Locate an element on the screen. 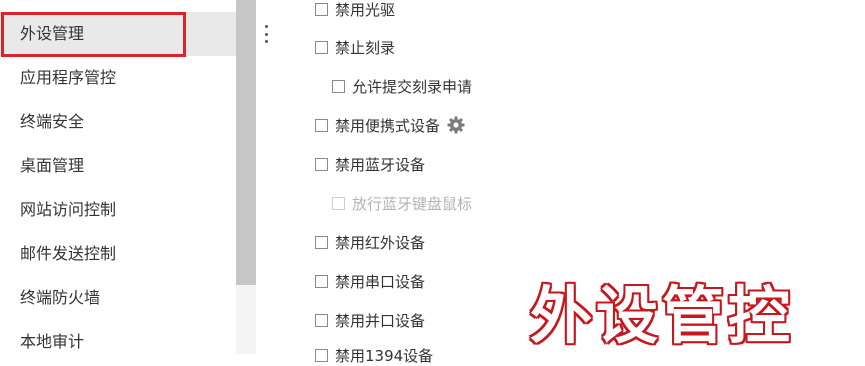 The height and width of the screenshot is (366, 865). sidebar-item-application-control: 应用程序管控 is located at coordinates (118, 78).